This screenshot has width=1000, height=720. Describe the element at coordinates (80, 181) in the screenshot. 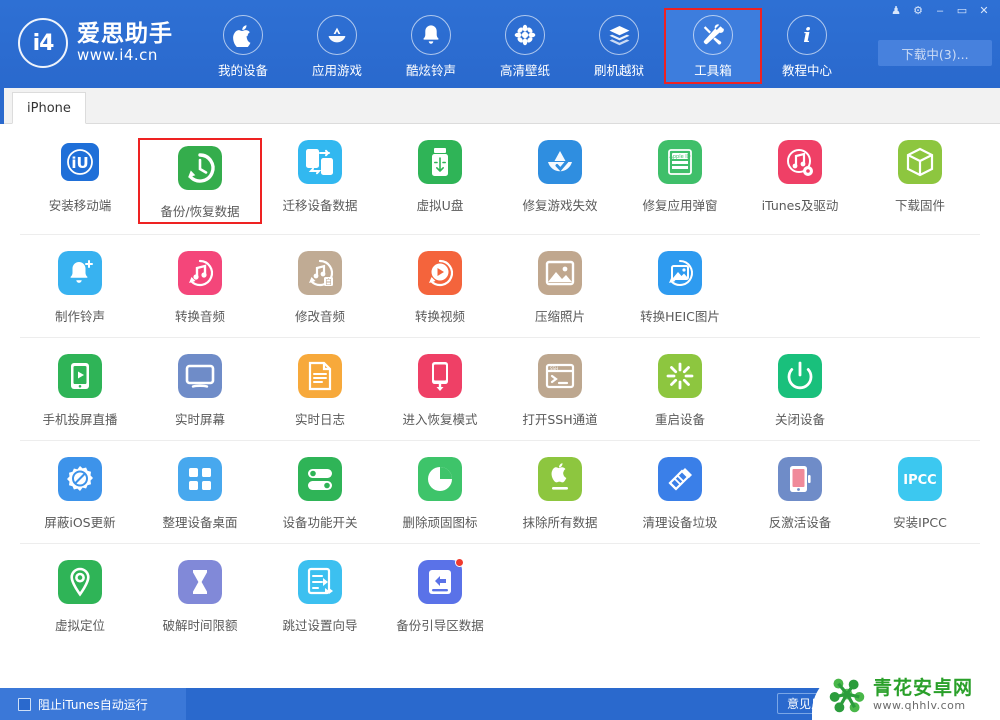

I see `tool-i4-app: iU 安装移动端` at that location.